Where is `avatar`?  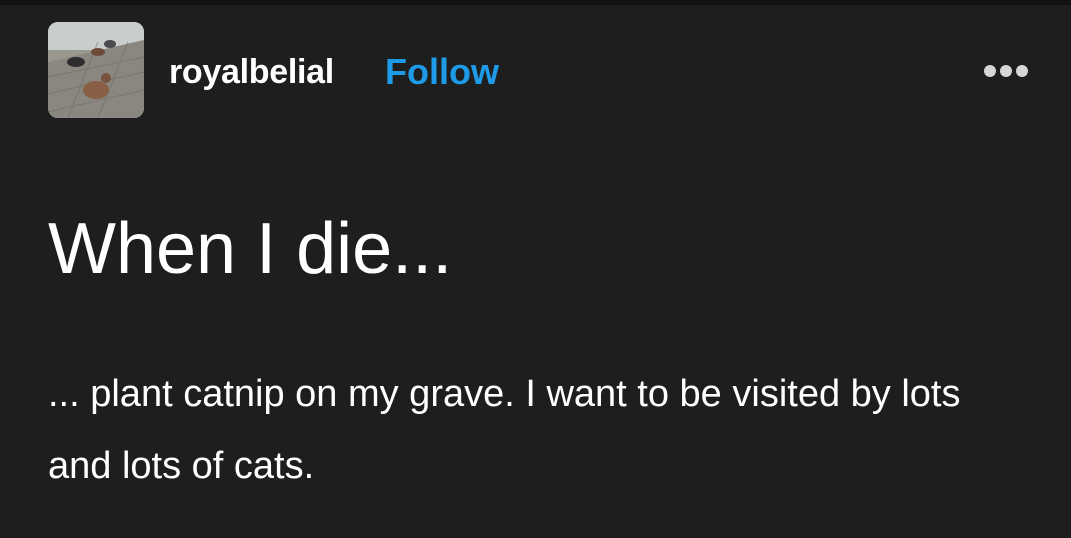
avatar is located at coordinates (96, 70).